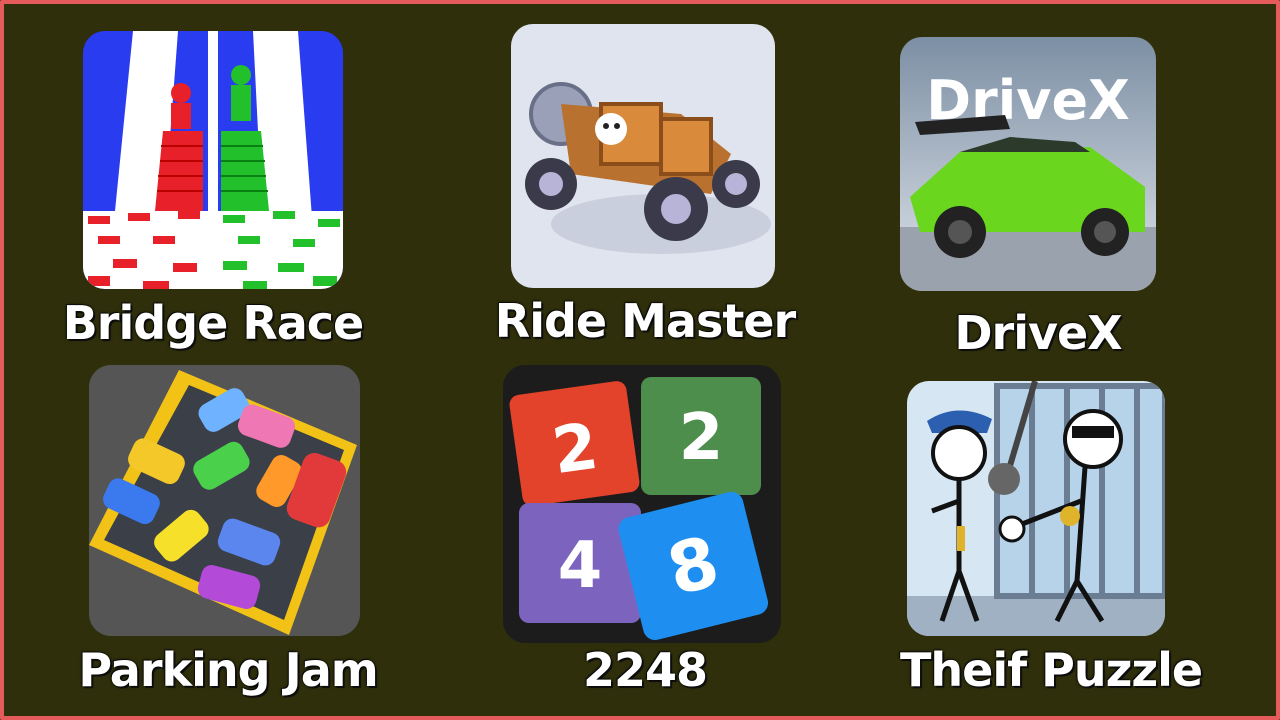 The width and height of the screenshot is (1280, 720). Describe the element at coordinates (645, 670) in the screenshot. I see `game-label: 2248` at that location.